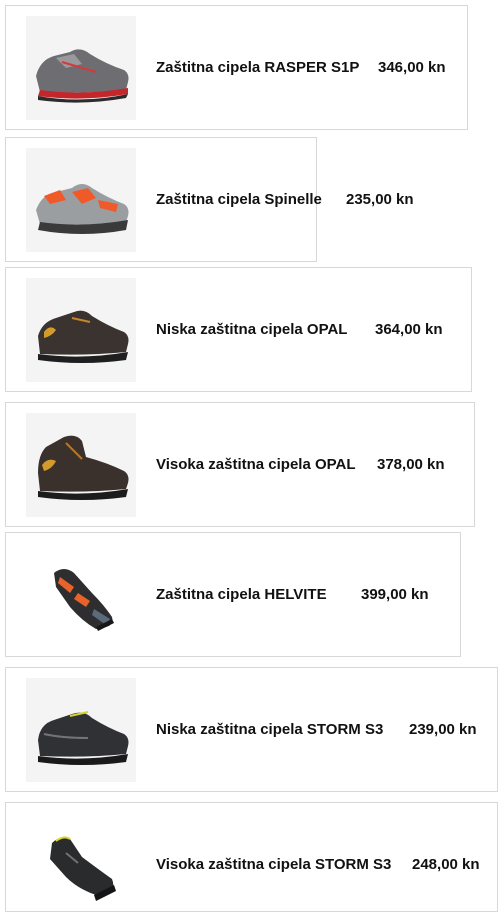 The width and height of the screenshot is (504, 917). Describe the element at coordinates (84, 600) in the screenshot. I see `safety-sandal-black-orange-icon` at that location.